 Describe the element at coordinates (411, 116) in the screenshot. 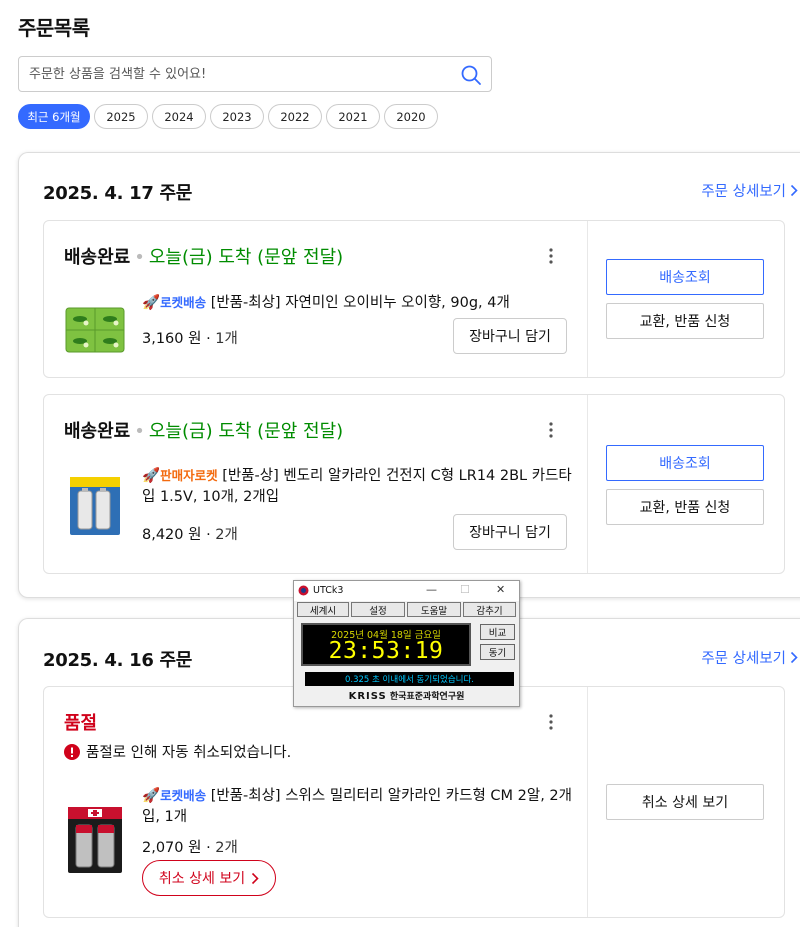

I see `filter-chip-2020: 2020` at that location.